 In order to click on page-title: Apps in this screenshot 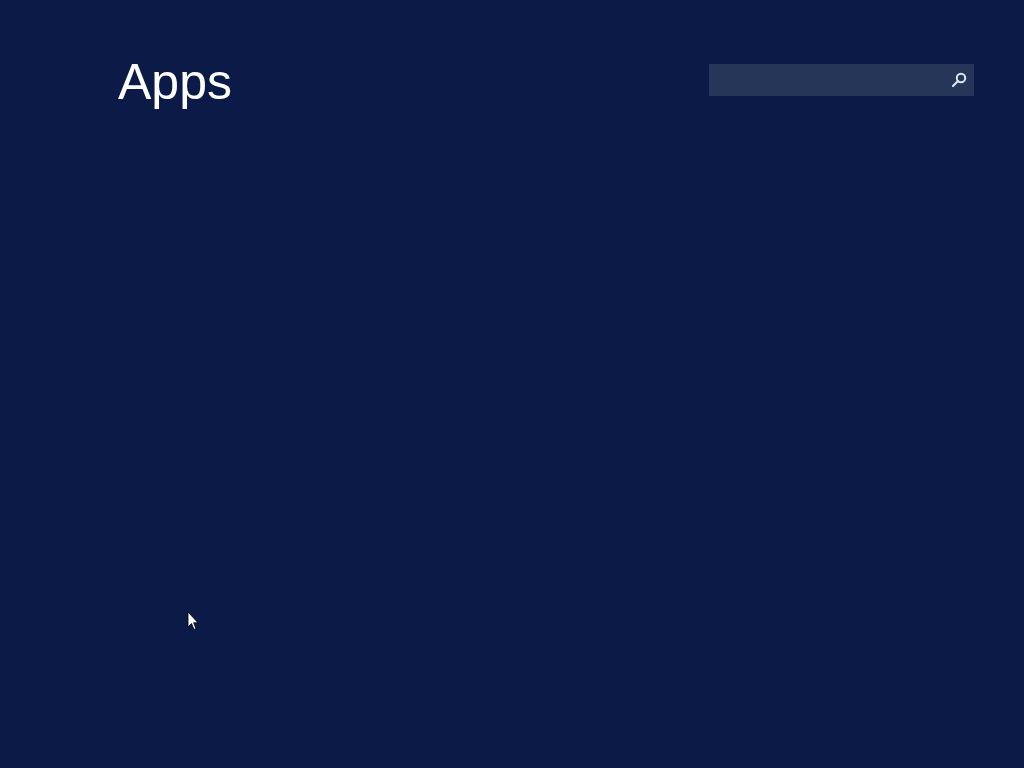, I will do `click(175, 82)`.